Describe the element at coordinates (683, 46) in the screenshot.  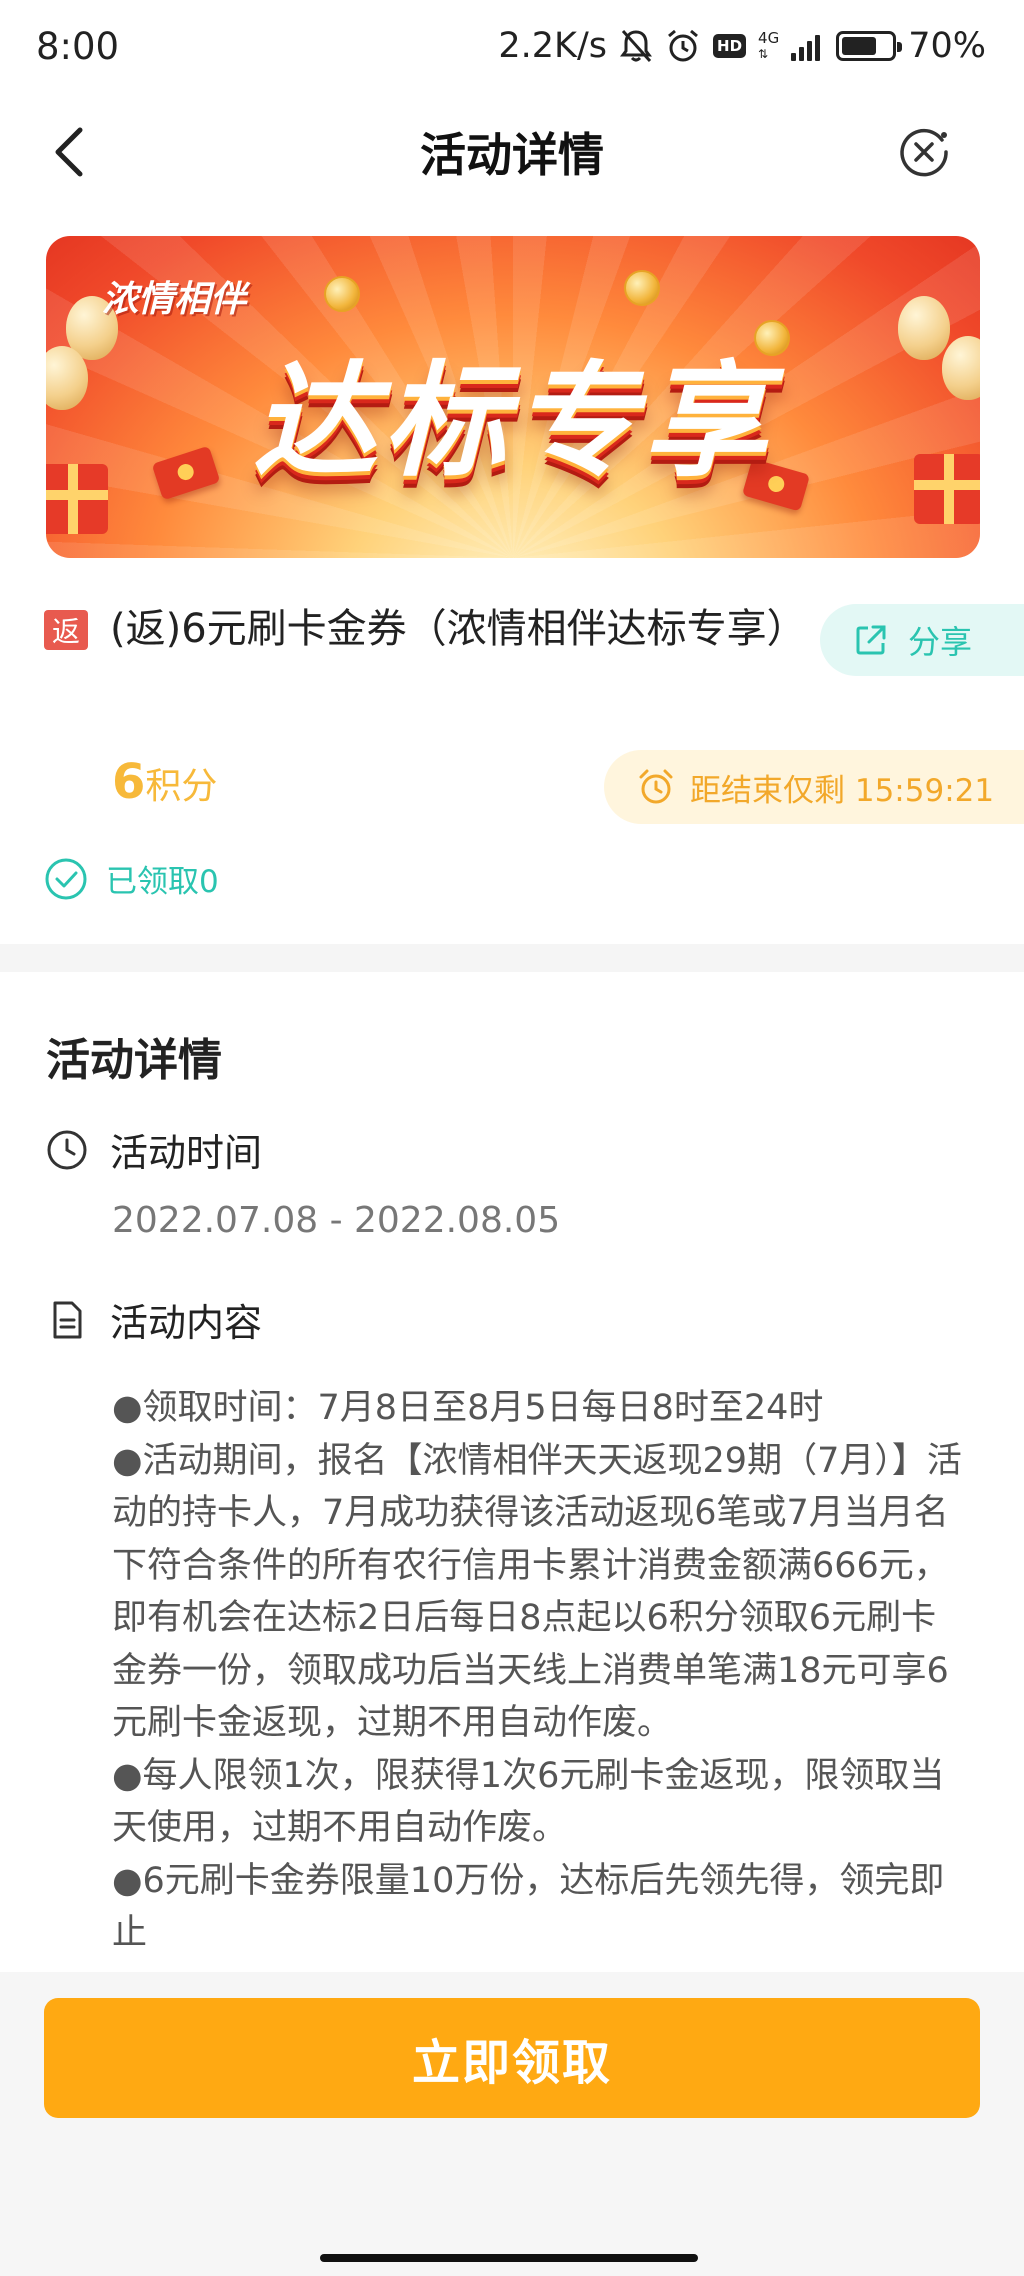
I see `alarm-icon` at that location.